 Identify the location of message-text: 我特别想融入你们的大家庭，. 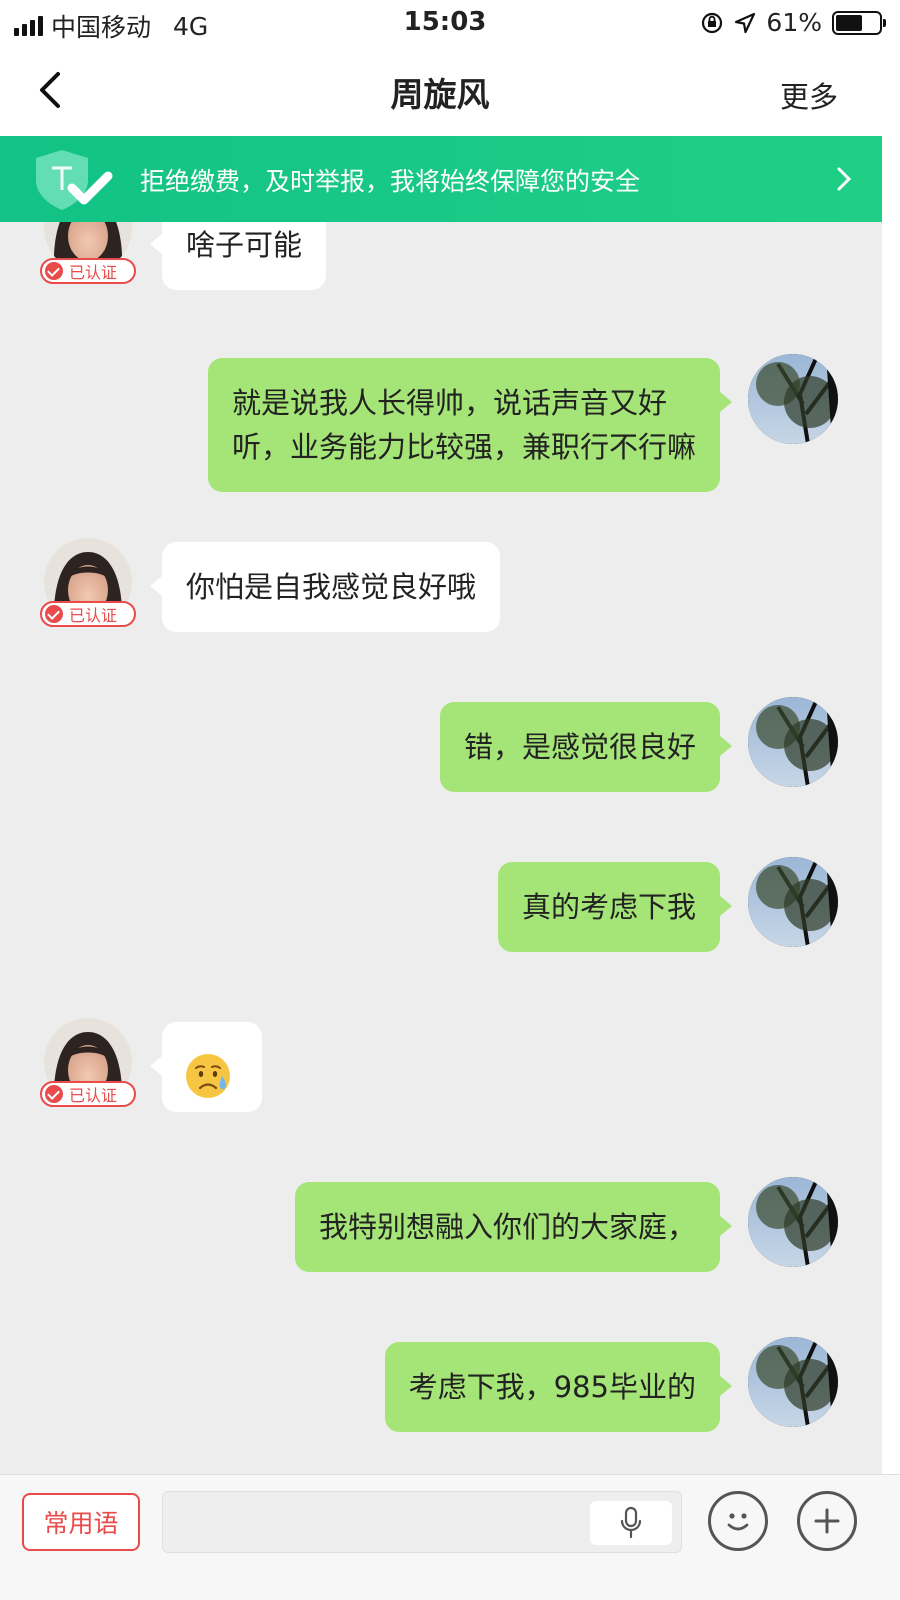
(507, 1227).